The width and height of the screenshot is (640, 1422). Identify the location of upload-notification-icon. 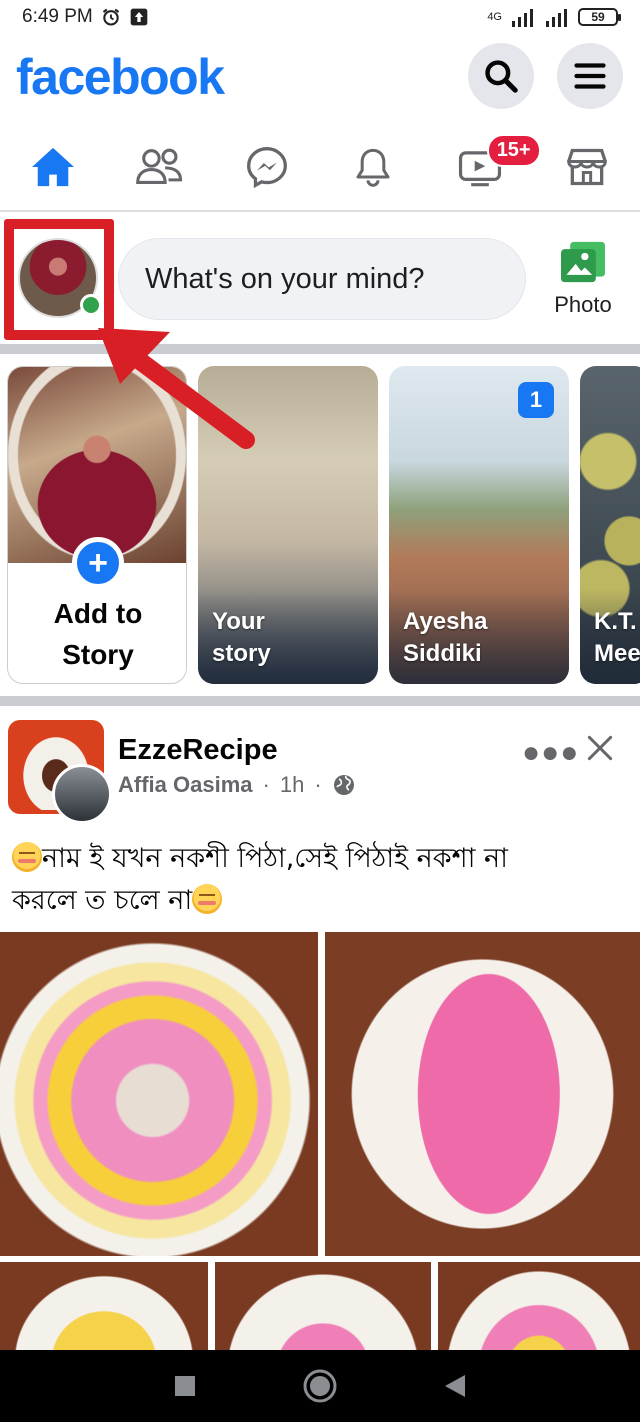
(139, 17).